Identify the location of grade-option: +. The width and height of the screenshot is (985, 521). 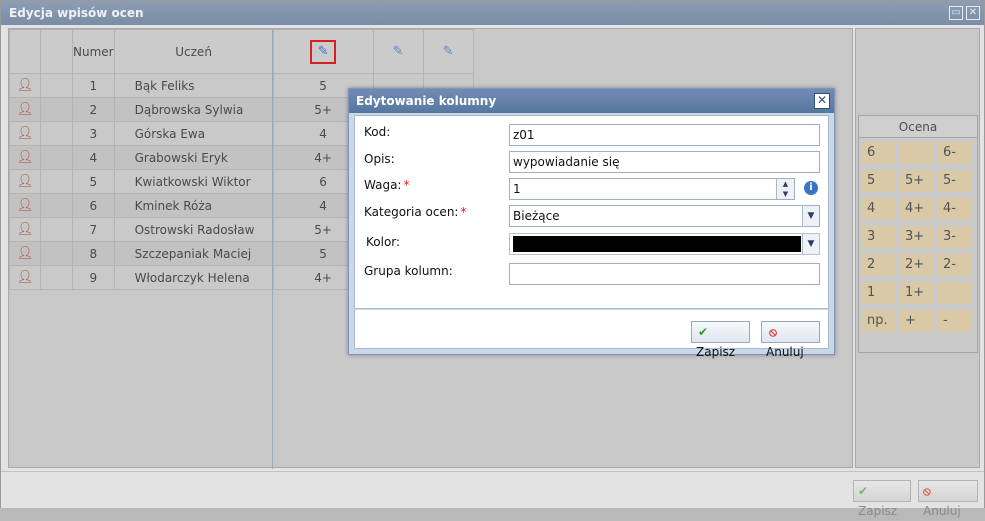
(916, 321).